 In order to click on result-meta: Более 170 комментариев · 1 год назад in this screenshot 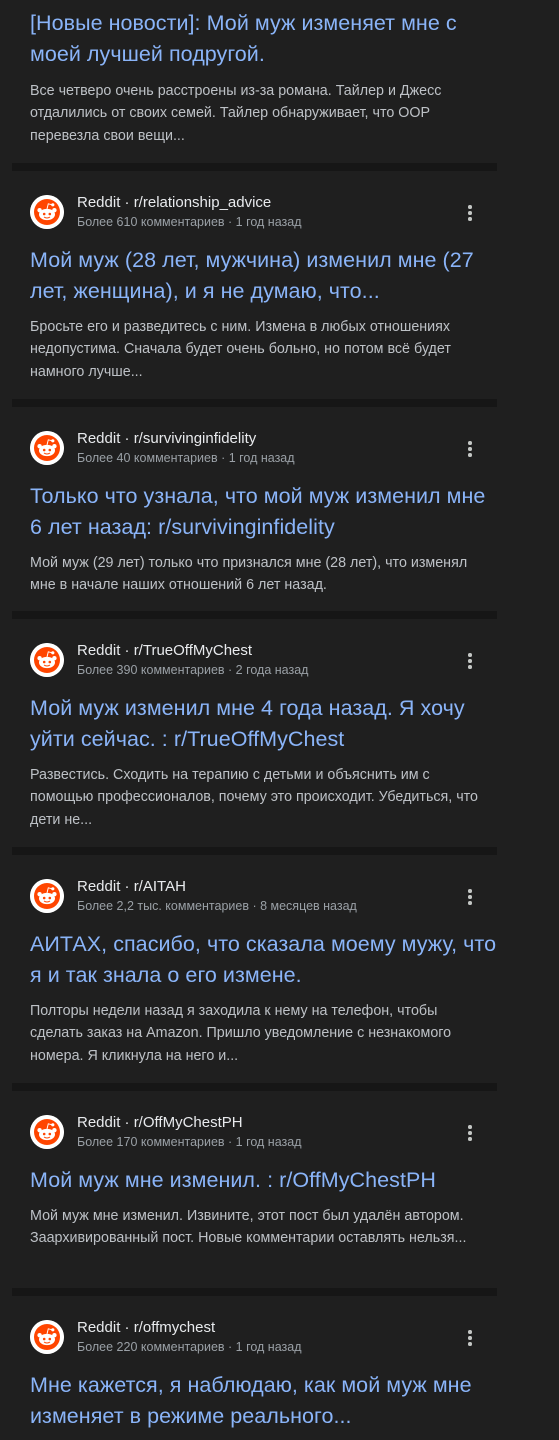, I will do `click(189, 1142)`.